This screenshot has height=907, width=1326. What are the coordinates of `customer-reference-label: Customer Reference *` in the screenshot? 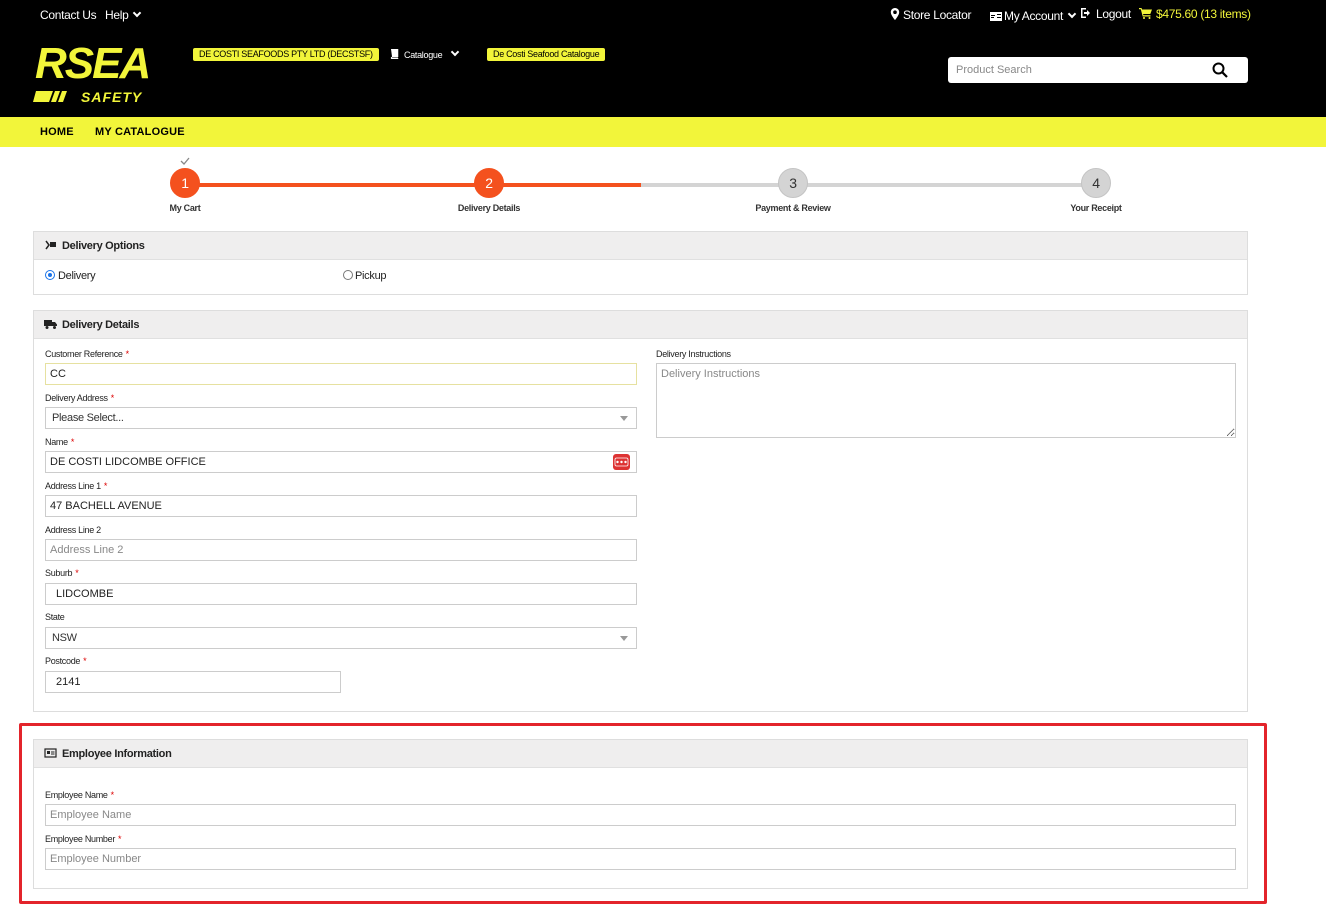 It's located at (87, 354).